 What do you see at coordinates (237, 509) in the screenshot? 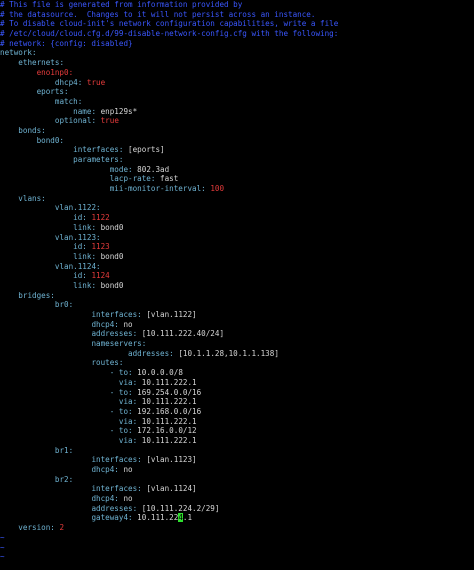
I see `yaml-line: addresses: [10.111.224.2/29]` at bounding box center [237, 509].